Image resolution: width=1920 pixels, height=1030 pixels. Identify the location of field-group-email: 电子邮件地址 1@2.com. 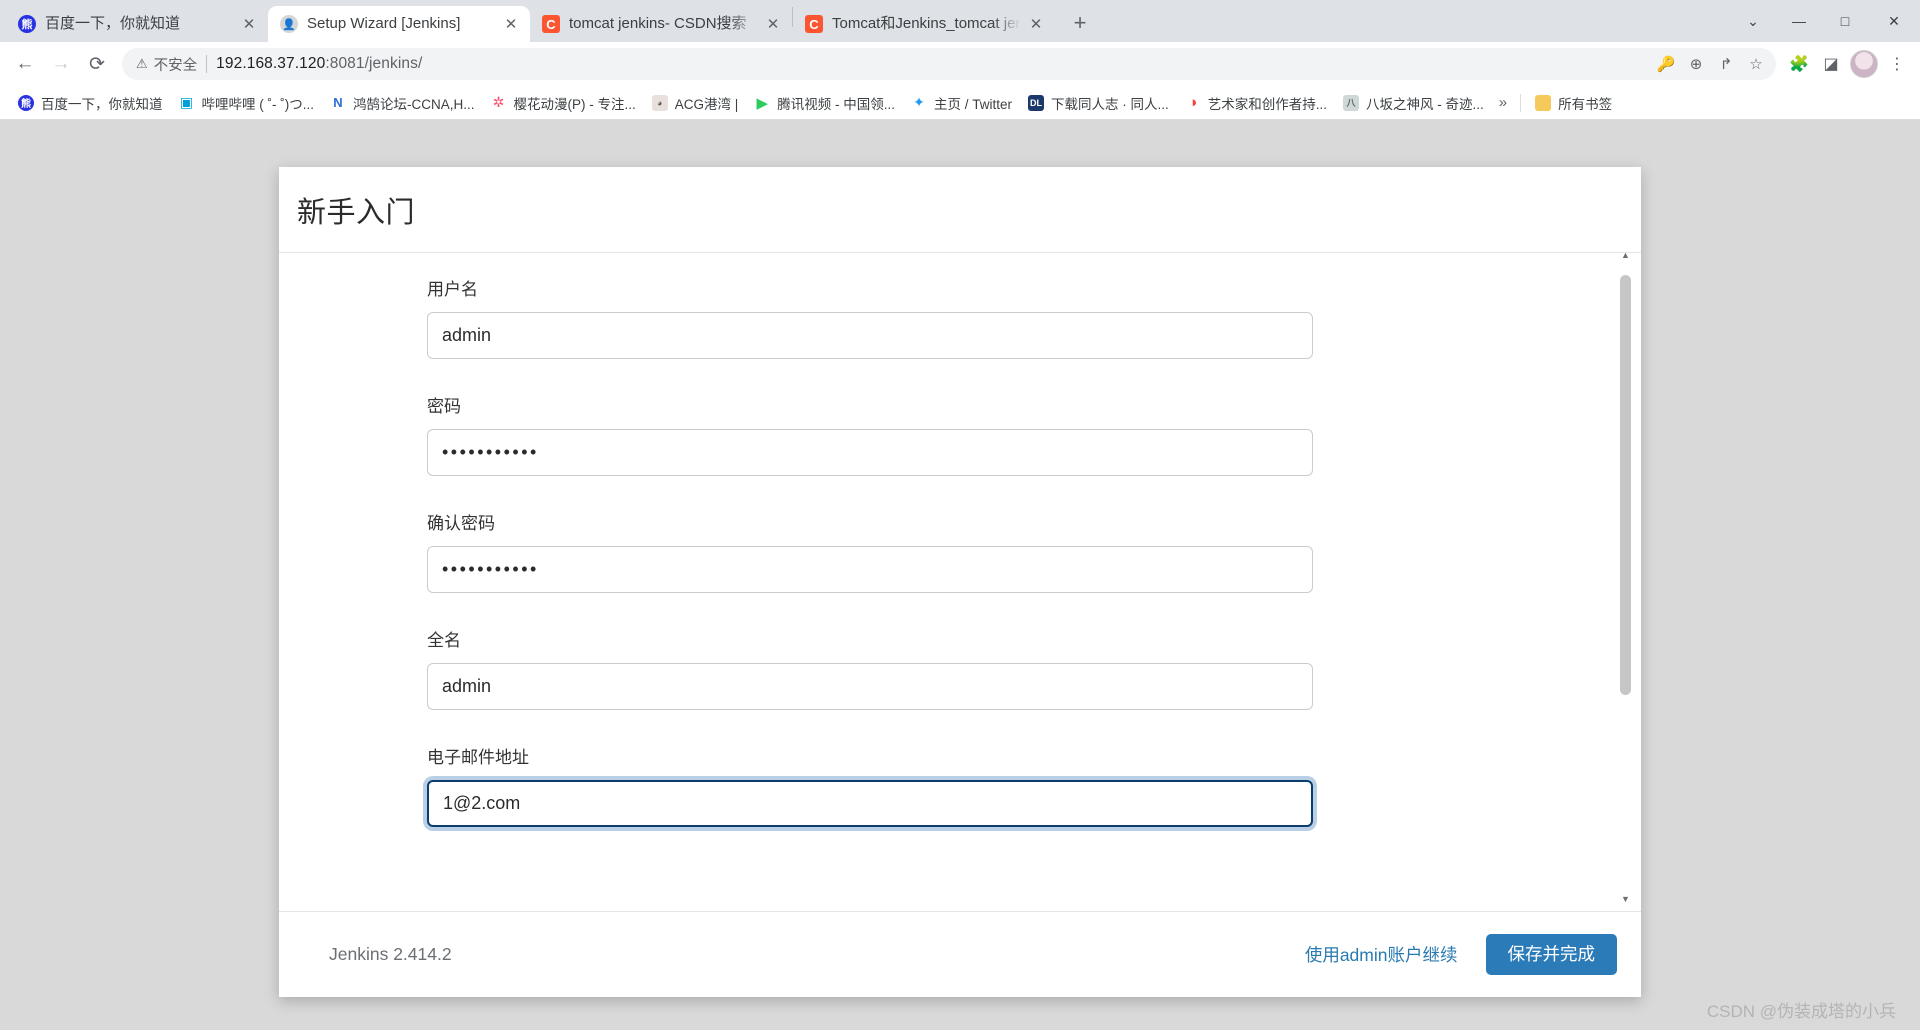
(870, 785).